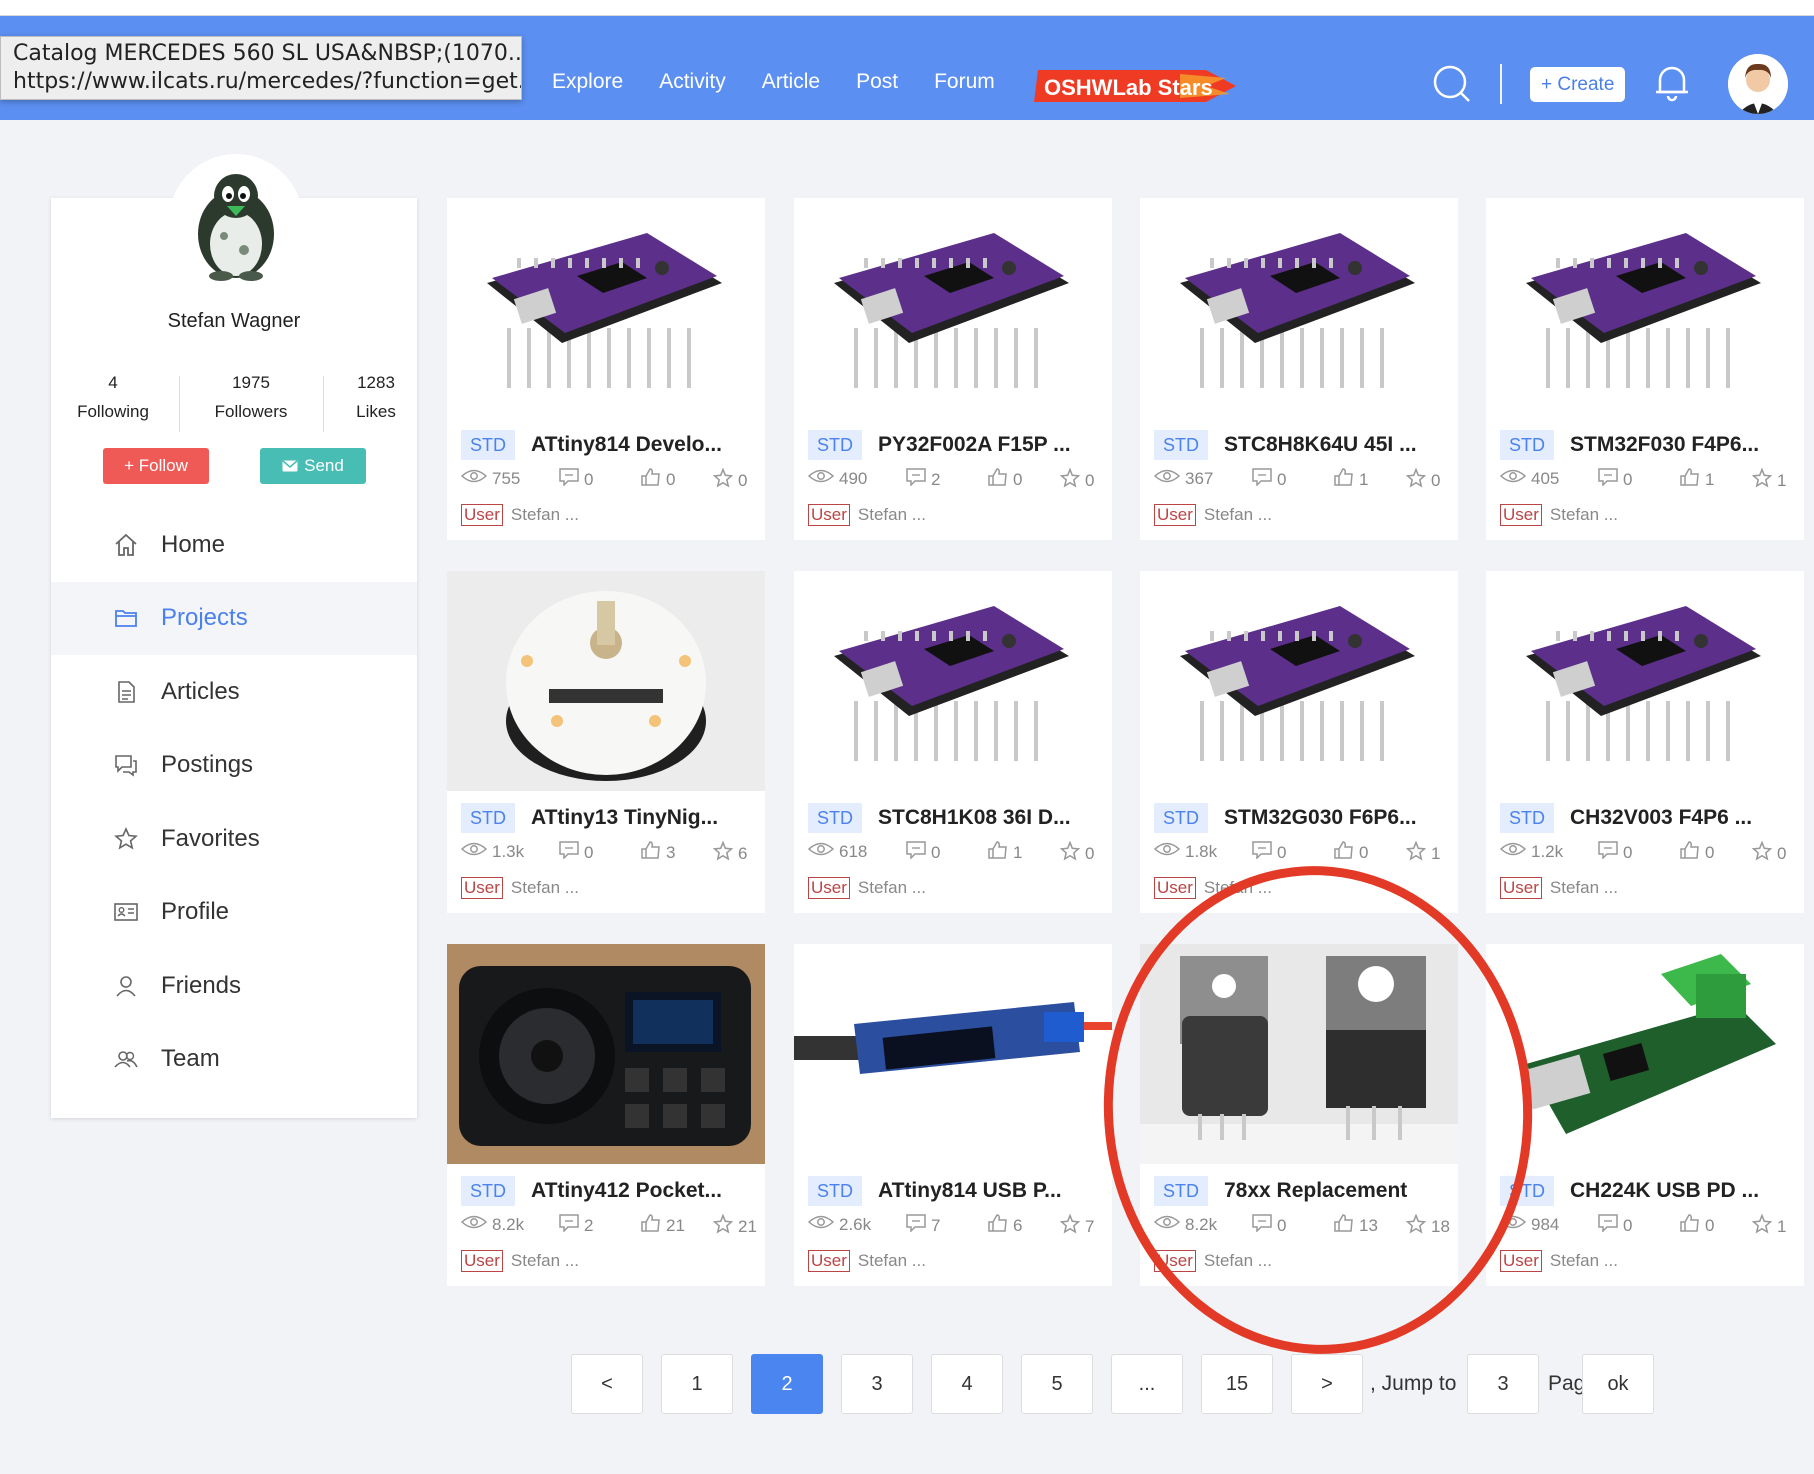 This screenshot has width=1814, height=1474. Describe the element at coordinates (1005, 1225) in the screenshot. I see `likes-stat: 6` at that location.